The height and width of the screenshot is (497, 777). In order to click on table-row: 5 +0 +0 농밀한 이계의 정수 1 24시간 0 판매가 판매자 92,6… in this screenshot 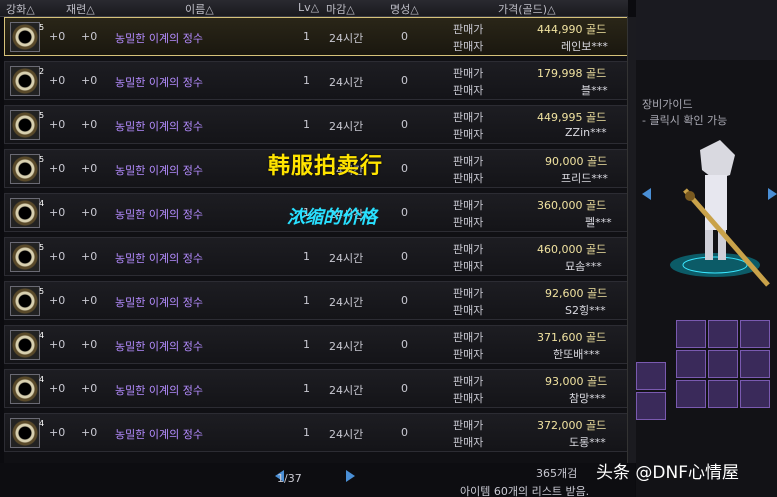, I will do `click(316, 300)`.